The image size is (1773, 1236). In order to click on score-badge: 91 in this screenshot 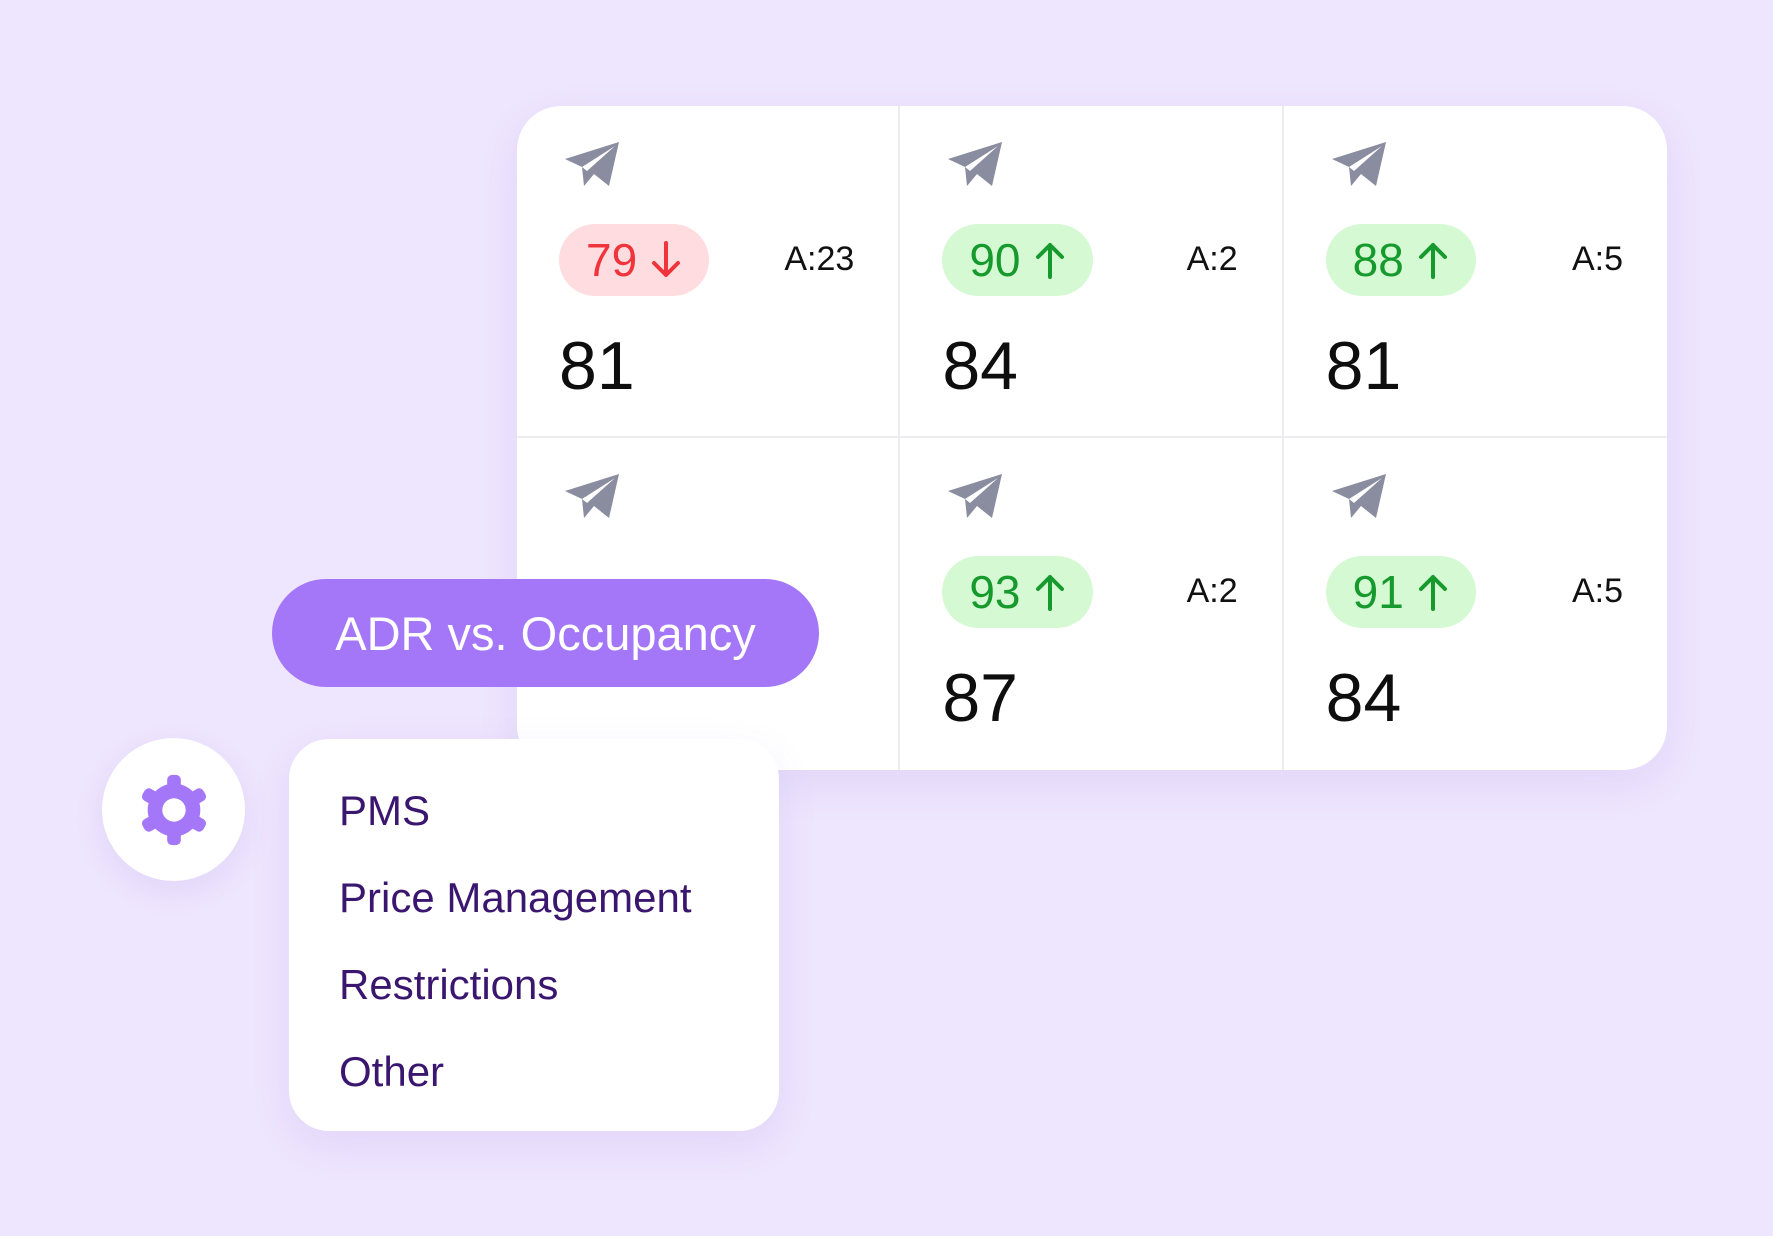, I will do `click(1400, 592)`.